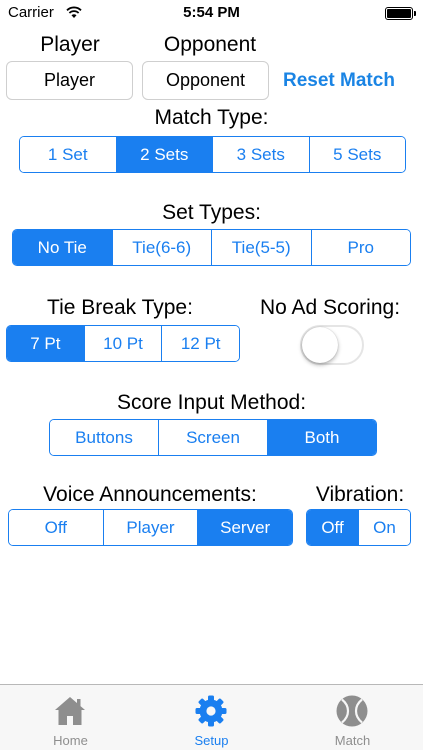  What do you see at coordinates (339, 81) in the screenshot?
I see `reset-match-button: Reset Match` at bounding box center [339, 81].